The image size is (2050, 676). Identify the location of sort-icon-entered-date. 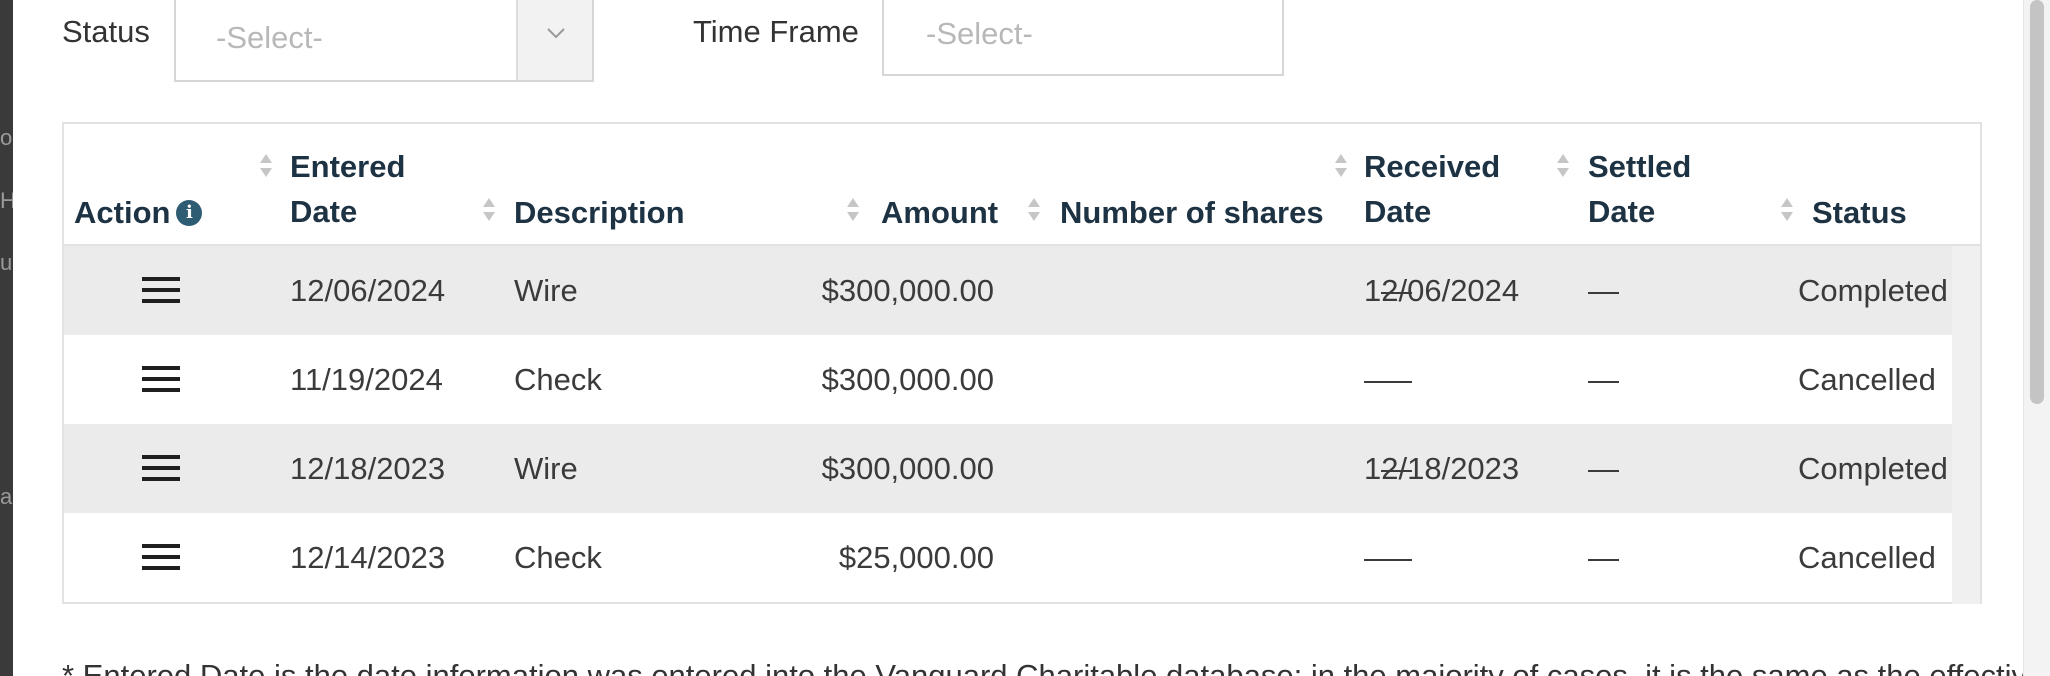
(266, 166).